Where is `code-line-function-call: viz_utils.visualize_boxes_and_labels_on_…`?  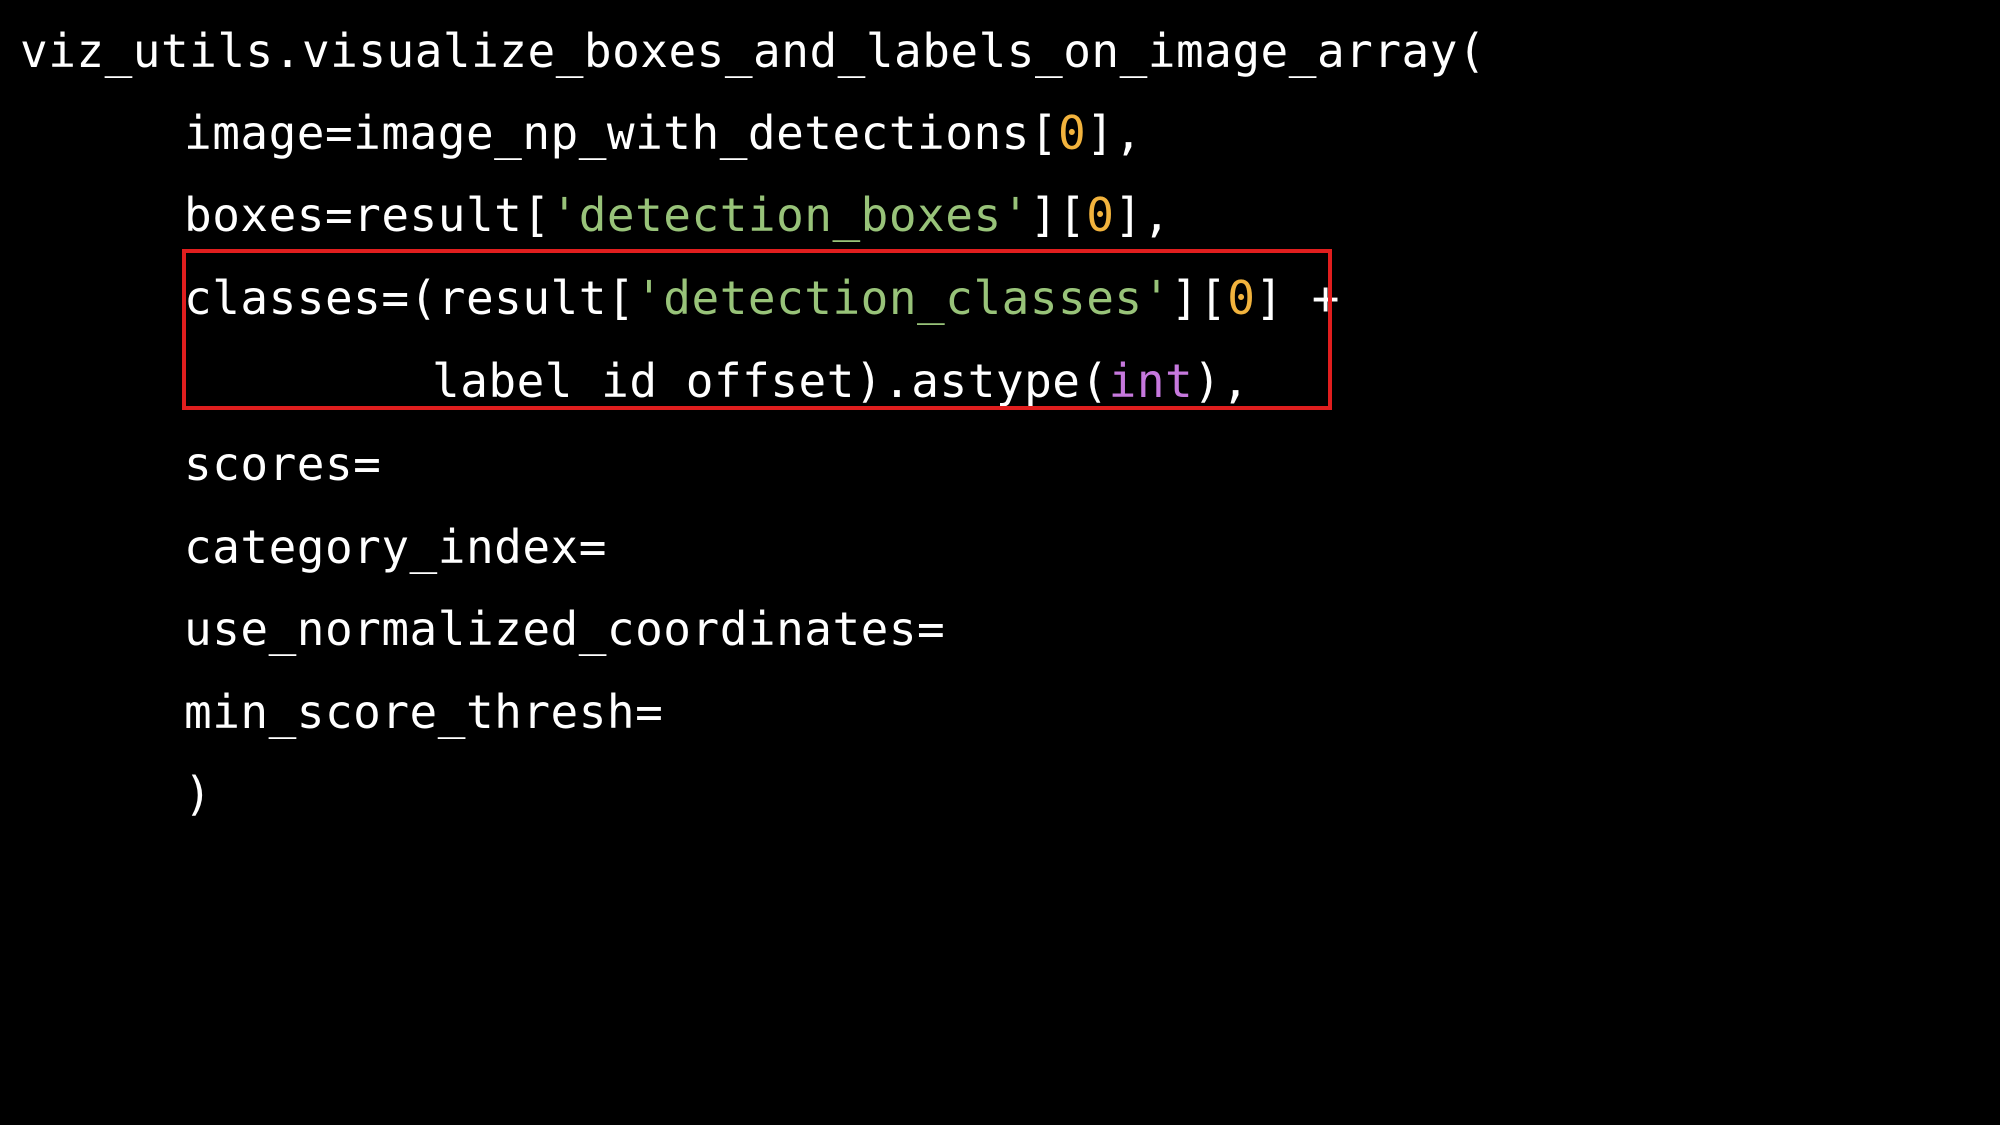 code-line-function-call: viz_utils.visualize_boxes_and_labels_on_… is located at coordinates (753, 51).